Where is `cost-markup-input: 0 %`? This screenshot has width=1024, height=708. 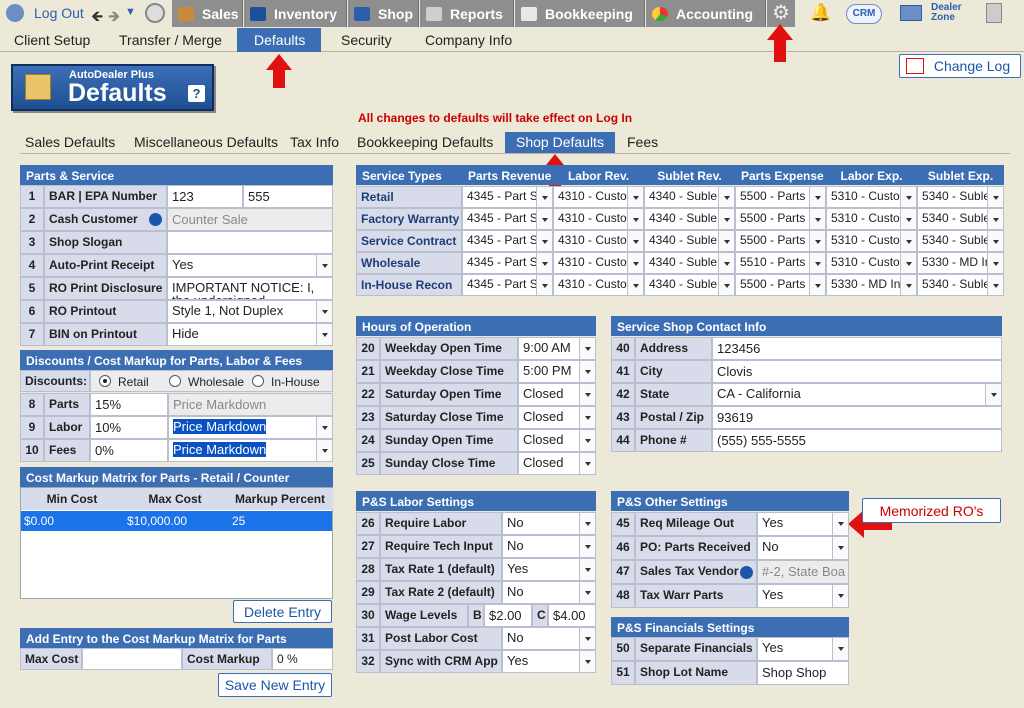 cost-markup-input: 0 % is located at coordinates (302, 659).